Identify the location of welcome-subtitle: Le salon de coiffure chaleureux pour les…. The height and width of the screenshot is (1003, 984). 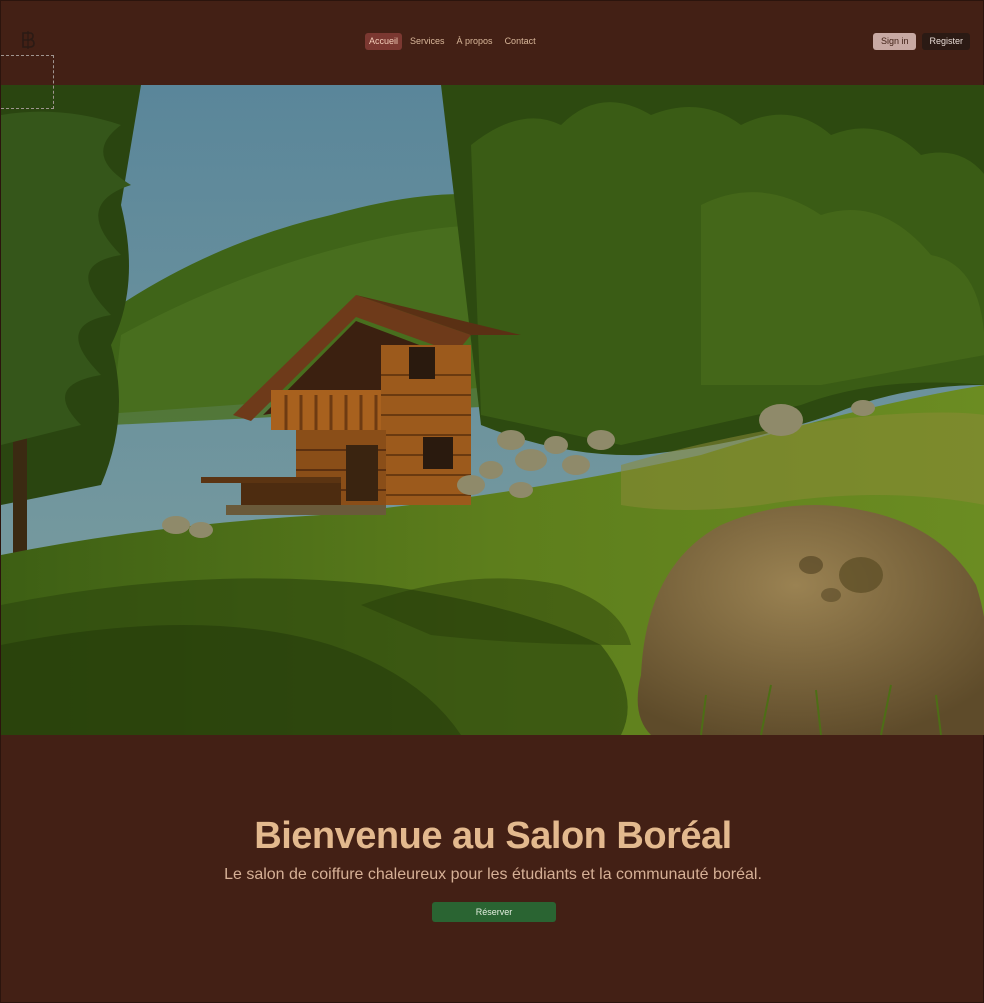
(493, 874).